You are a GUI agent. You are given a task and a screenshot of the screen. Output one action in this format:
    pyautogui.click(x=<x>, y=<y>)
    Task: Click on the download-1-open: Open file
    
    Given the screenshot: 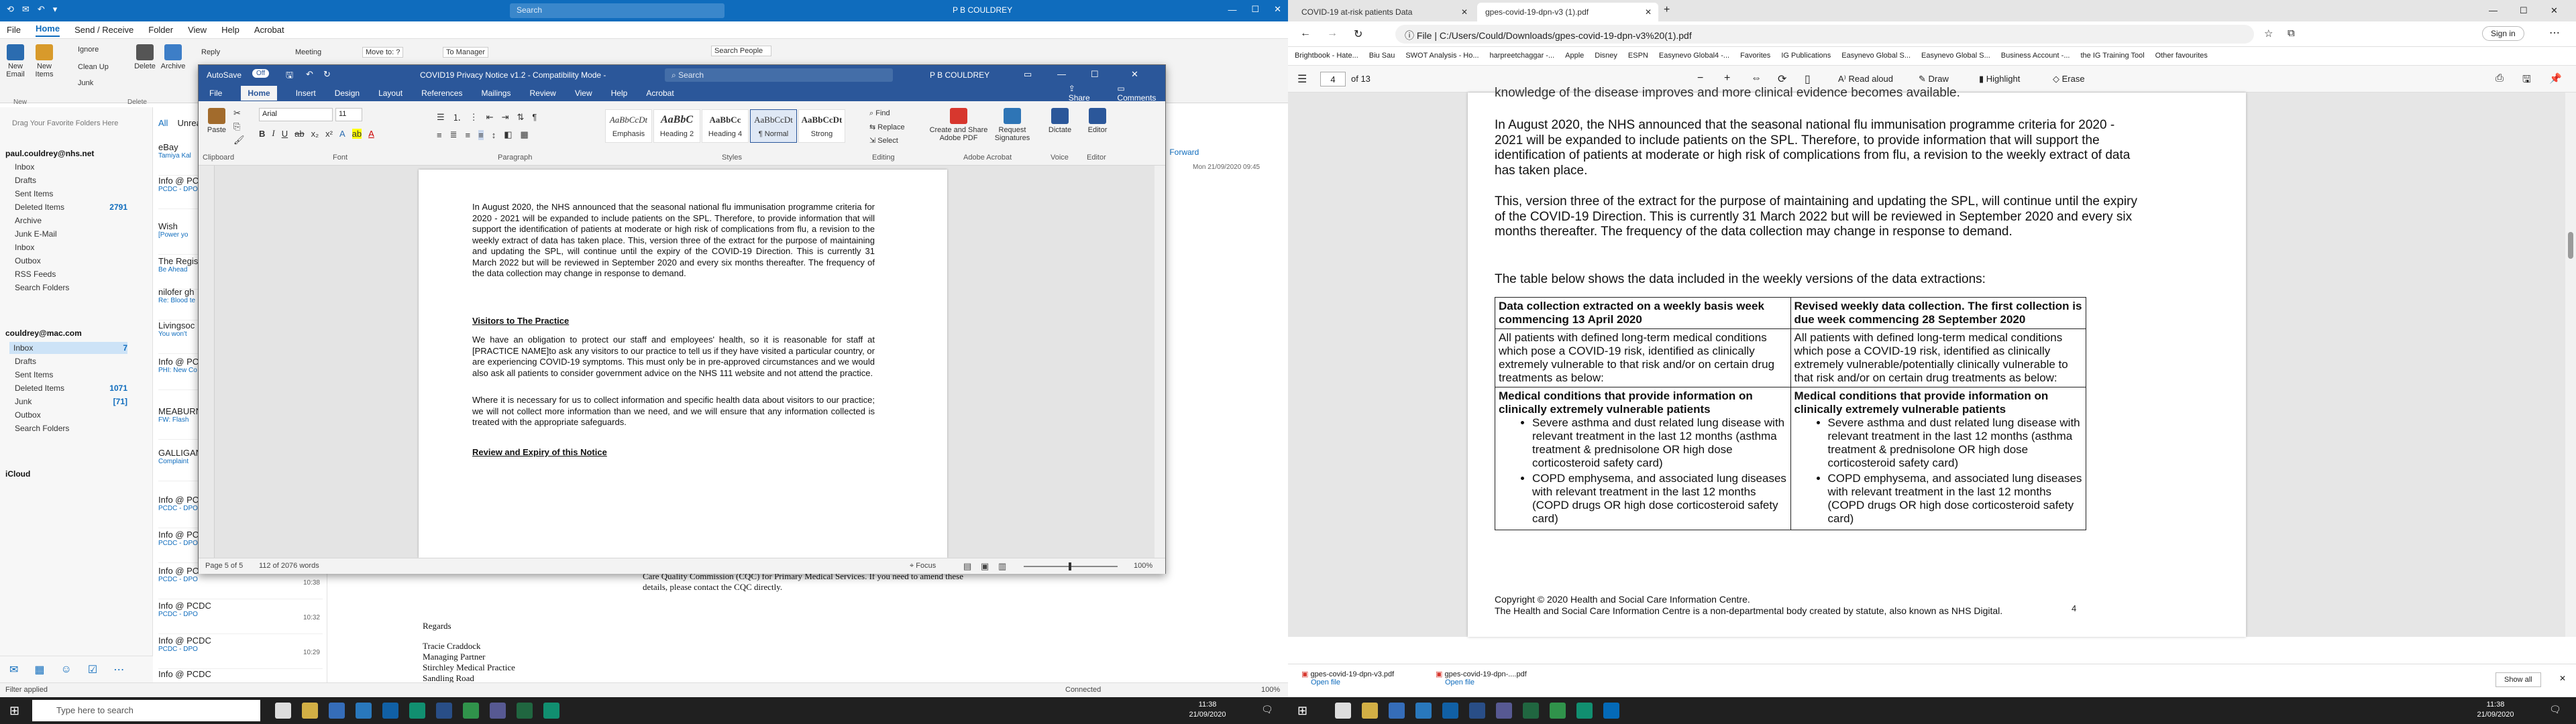 What is the action you would take?
    pyautogui.click(x=1325, y=682)
    